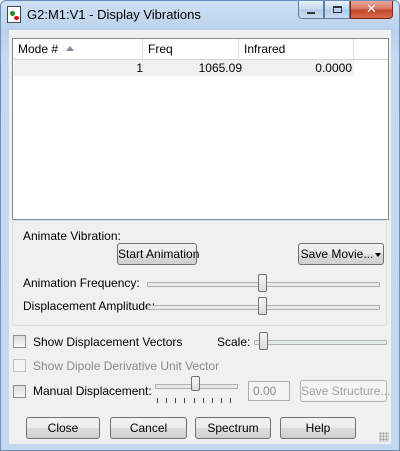 This screenshot has width=400, height=451. Describe the element at coordinates (262, 283) in the screenshot. I see `animation-frequency-slider` at that location.